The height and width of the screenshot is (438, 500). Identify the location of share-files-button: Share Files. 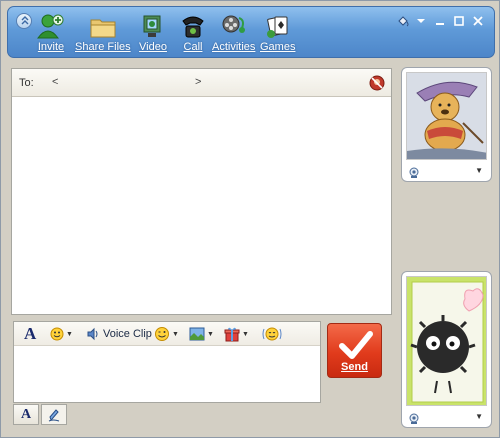
(103, 32).